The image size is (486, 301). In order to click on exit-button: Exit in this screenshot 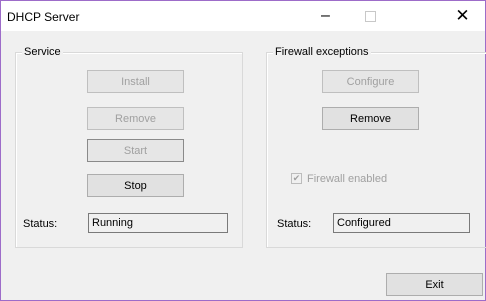, I will do `click(434, 284)`.